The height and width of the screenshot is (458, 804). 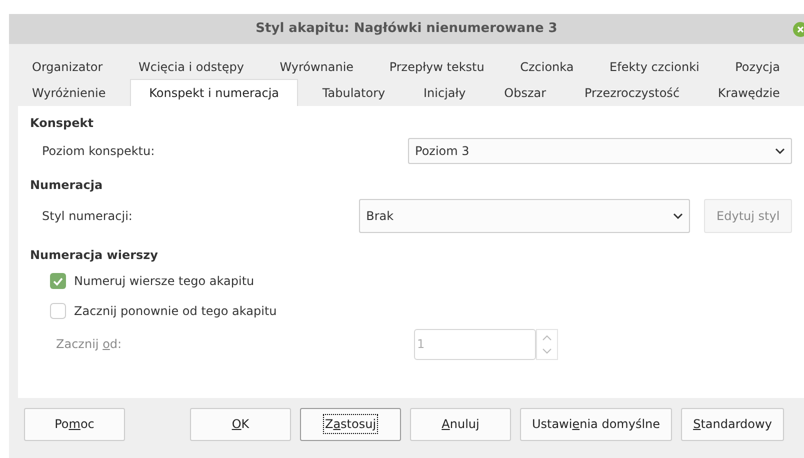 I want to click on section-heading: Konspekt, so click(x=62, y=123).